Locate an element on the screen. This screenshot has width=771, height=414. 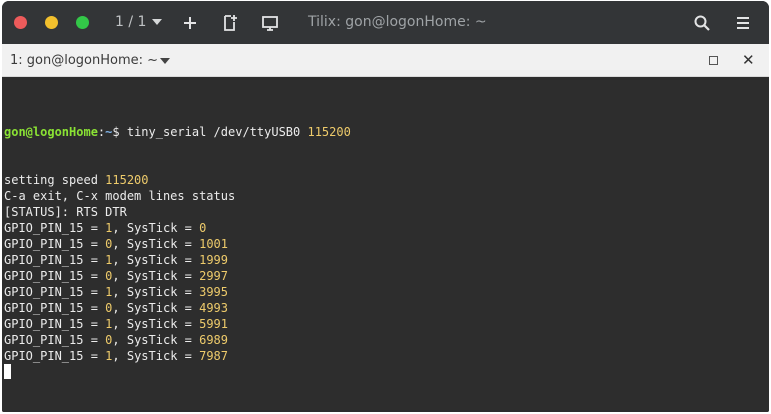
terminal-line-num2: 0 is located at coordinates (203, 228).